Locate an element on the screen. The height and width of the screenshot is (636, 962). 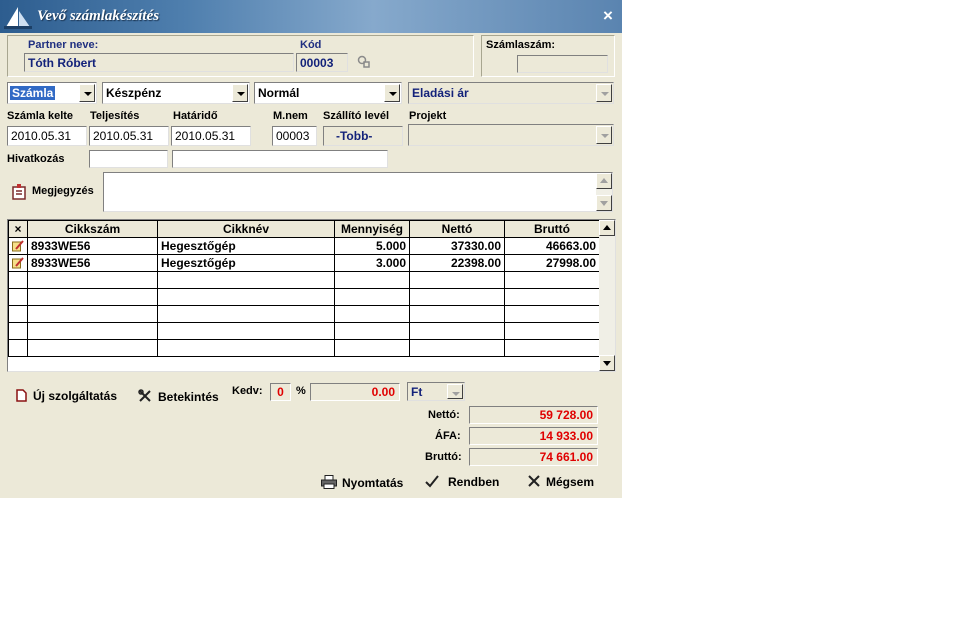
project-label: Projekt is located at coordinates (428, 116).